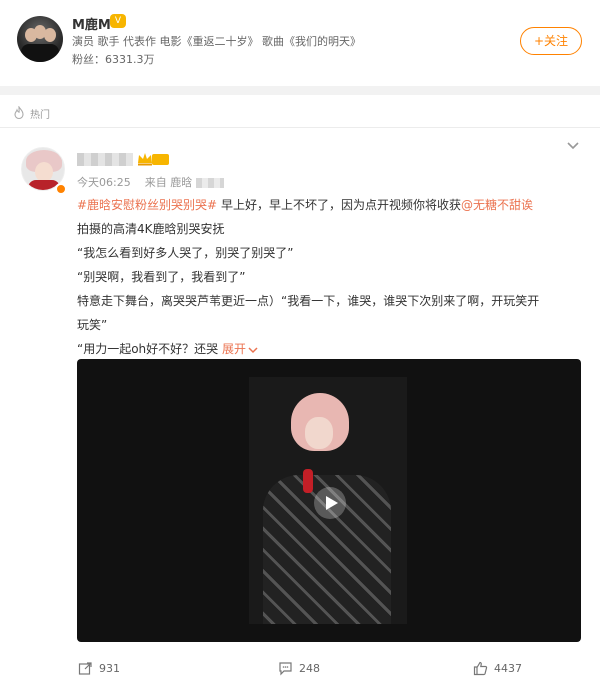 The width and height of the screenshot is (600, 689). Describe the element at coordinates (573, 146) in the screenshot. I see `chevron-down-icon` at that location.